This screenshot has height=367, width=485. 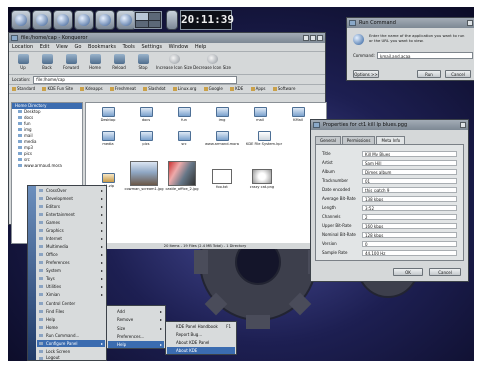 I want to click on file-item: KDE File System.kpr, so click(x=264, y=138).